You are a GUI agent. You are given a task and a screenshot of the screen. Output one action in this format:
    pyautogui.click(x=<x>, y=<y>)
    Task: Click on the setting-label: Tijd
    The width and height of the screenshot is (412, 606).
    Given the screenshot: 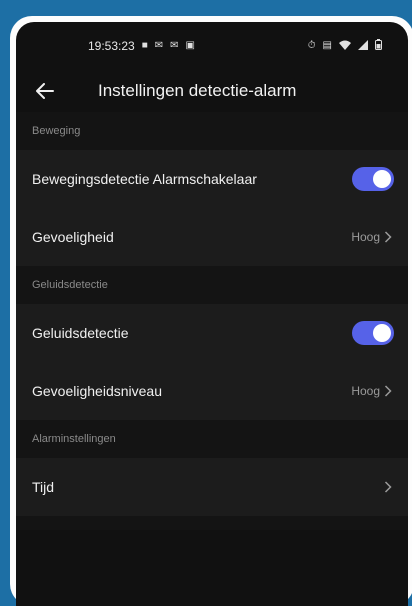 What is the action you would take?
    pyautogui.click(x=43, y=487)
    